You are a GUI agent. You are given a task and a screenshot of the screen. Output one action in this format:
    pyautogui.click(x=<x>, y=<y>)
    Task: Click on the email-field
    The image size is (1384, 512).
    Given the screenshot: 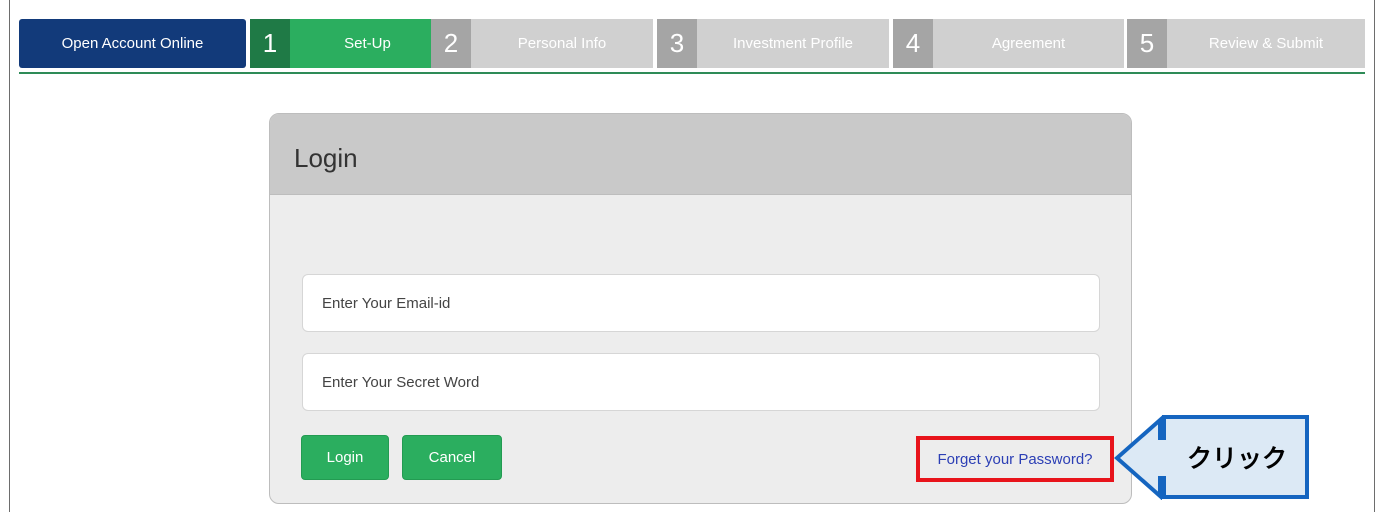 What is the action you would take?
    pyautogui.click(x=701, y=303)
    